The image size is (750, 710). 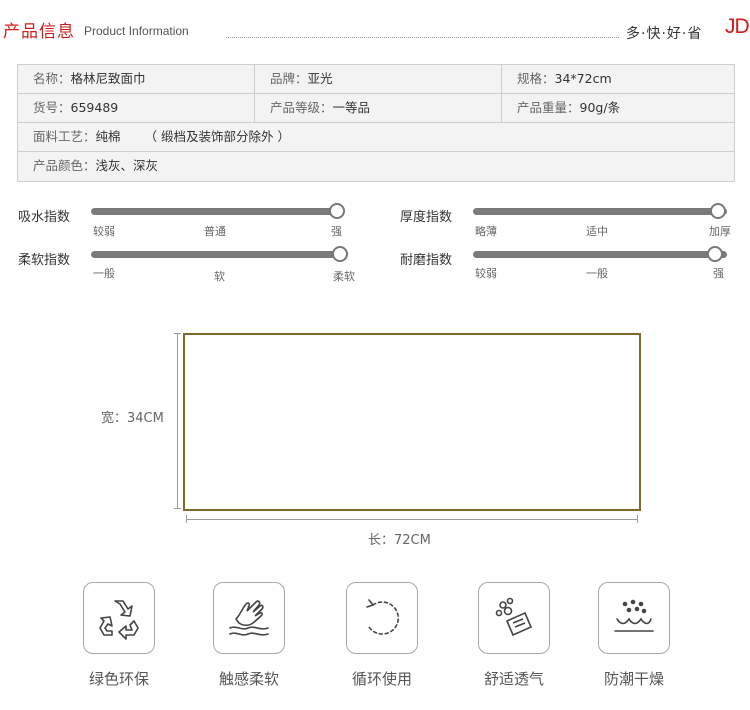 What do you see at coordinates (249, 618) in the screenshot?
I see `hand-touch-icon` at bounding box center [249, 618].